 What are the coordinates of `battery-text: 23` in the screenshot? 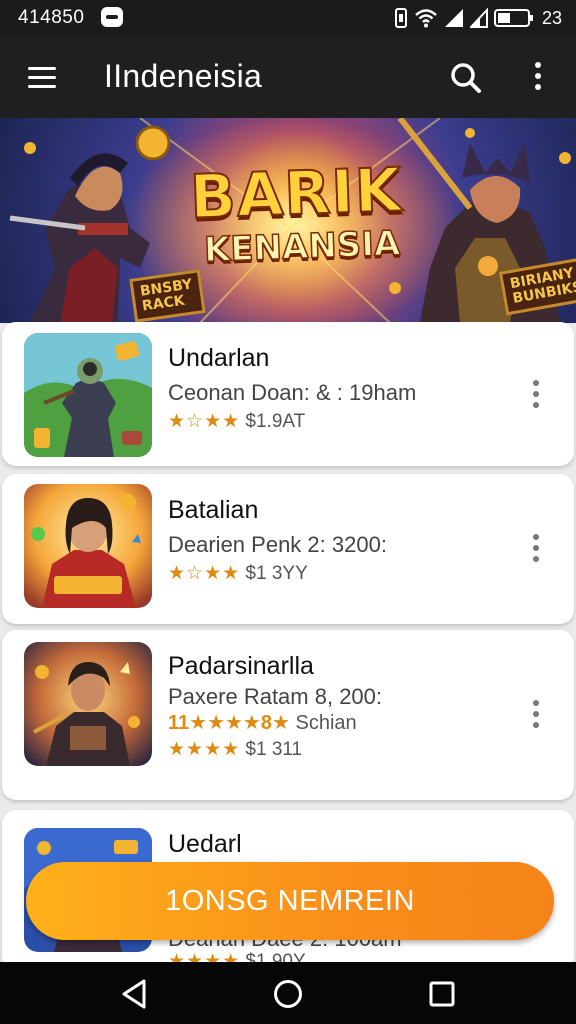 It's located at (551, 17).